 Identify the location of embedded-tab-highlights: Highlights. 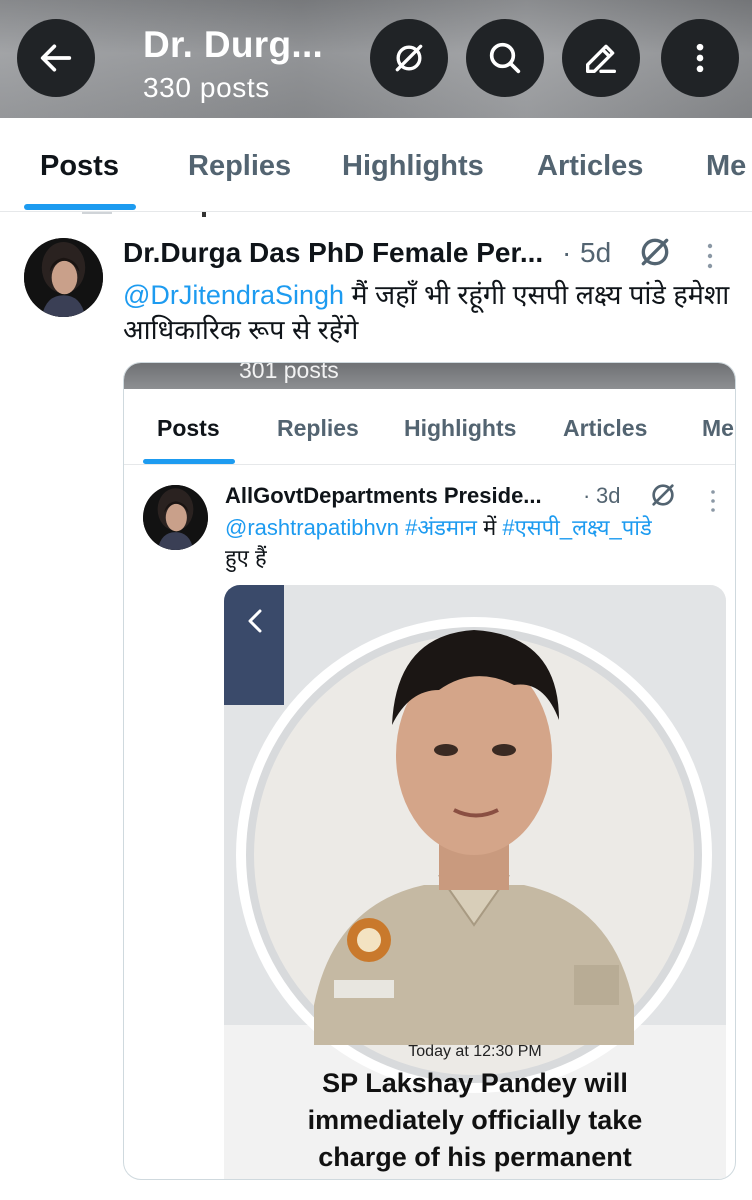
(460, 428).